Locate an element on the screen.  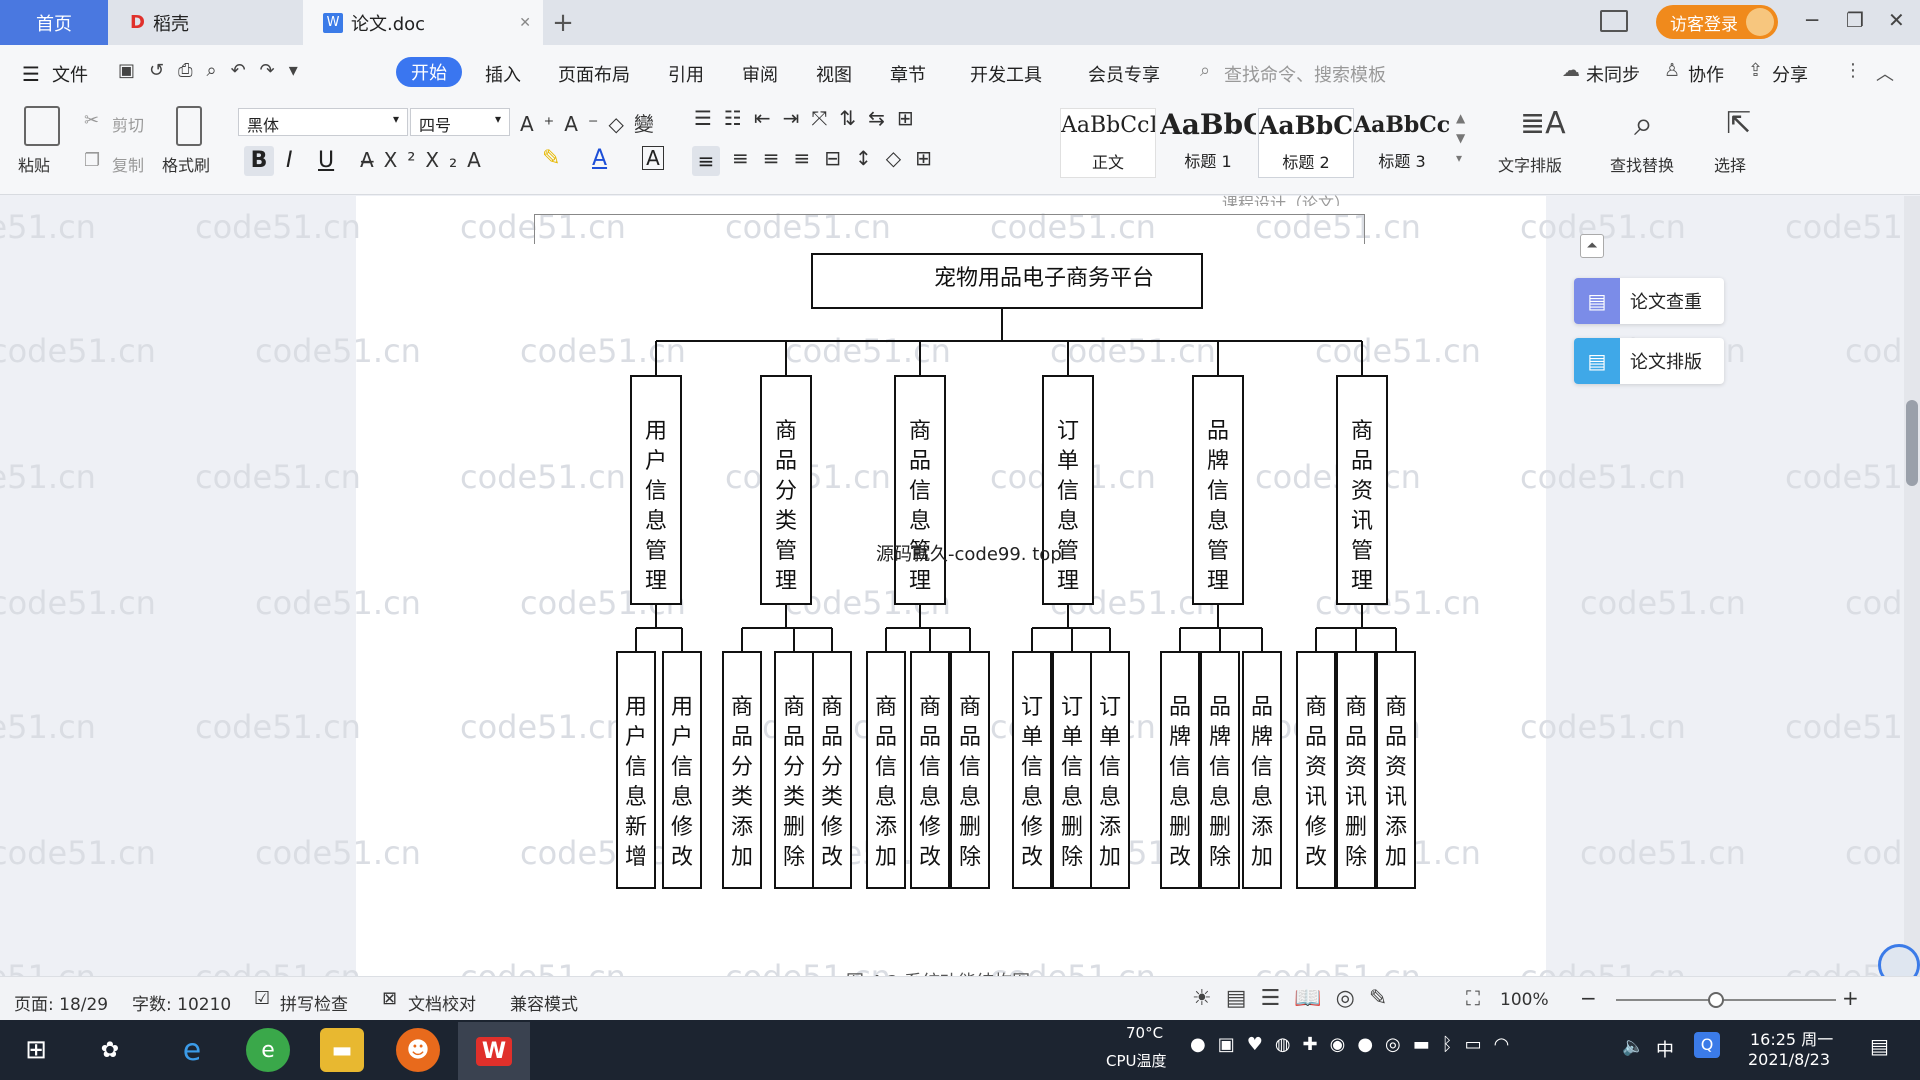
module-label: 讯 is located at coordinates (1362, 521).